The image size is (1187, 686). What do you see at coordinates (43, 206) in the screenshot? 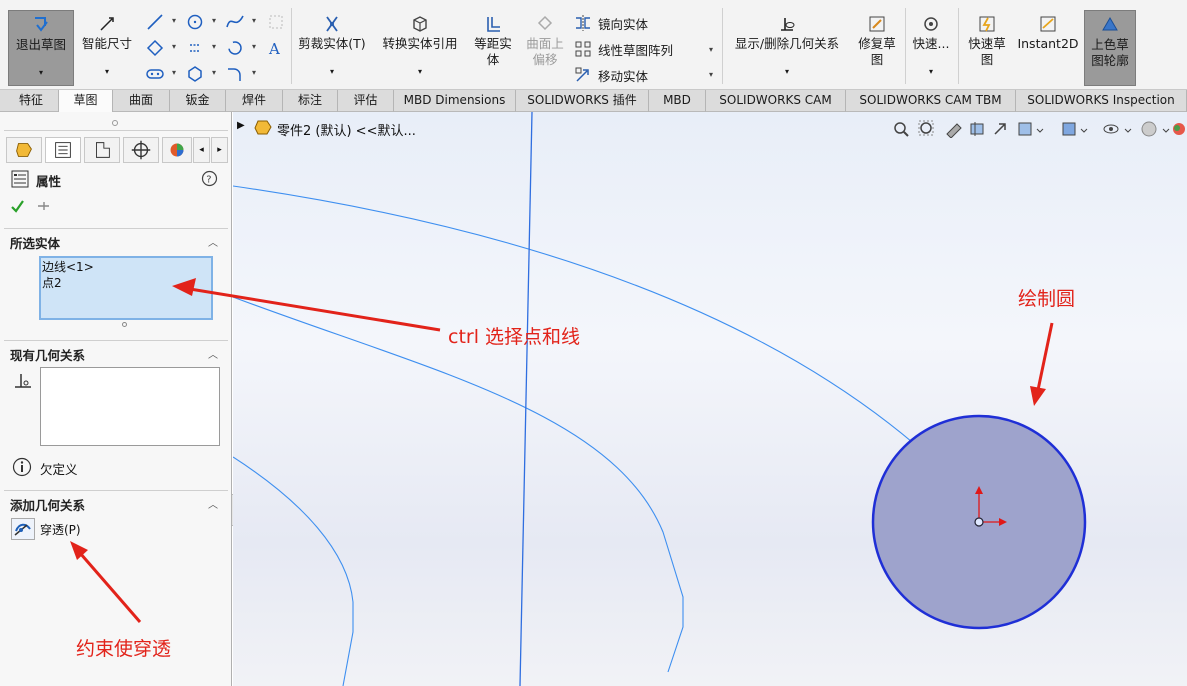
I see `pushpin-icon` at bounding box center [43, 206].